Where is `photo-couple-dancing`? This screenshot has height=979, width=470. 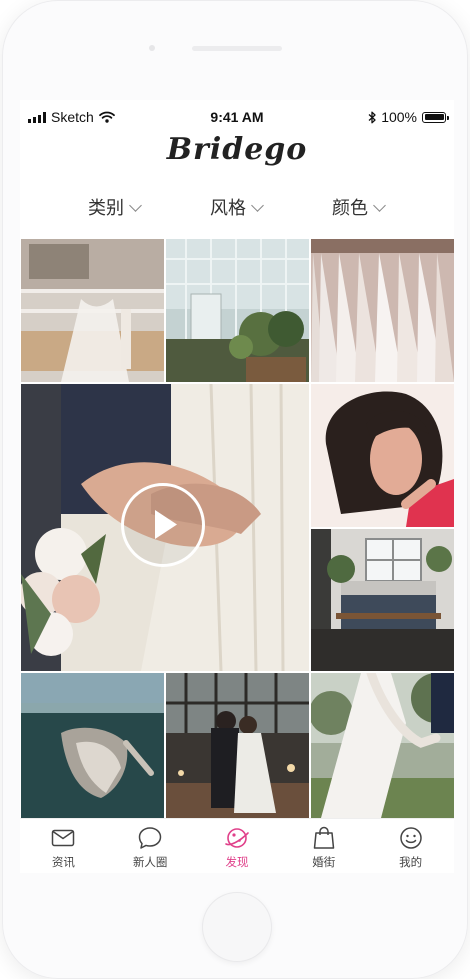 photo-couple-dancing is located at coordinates (237, 745).